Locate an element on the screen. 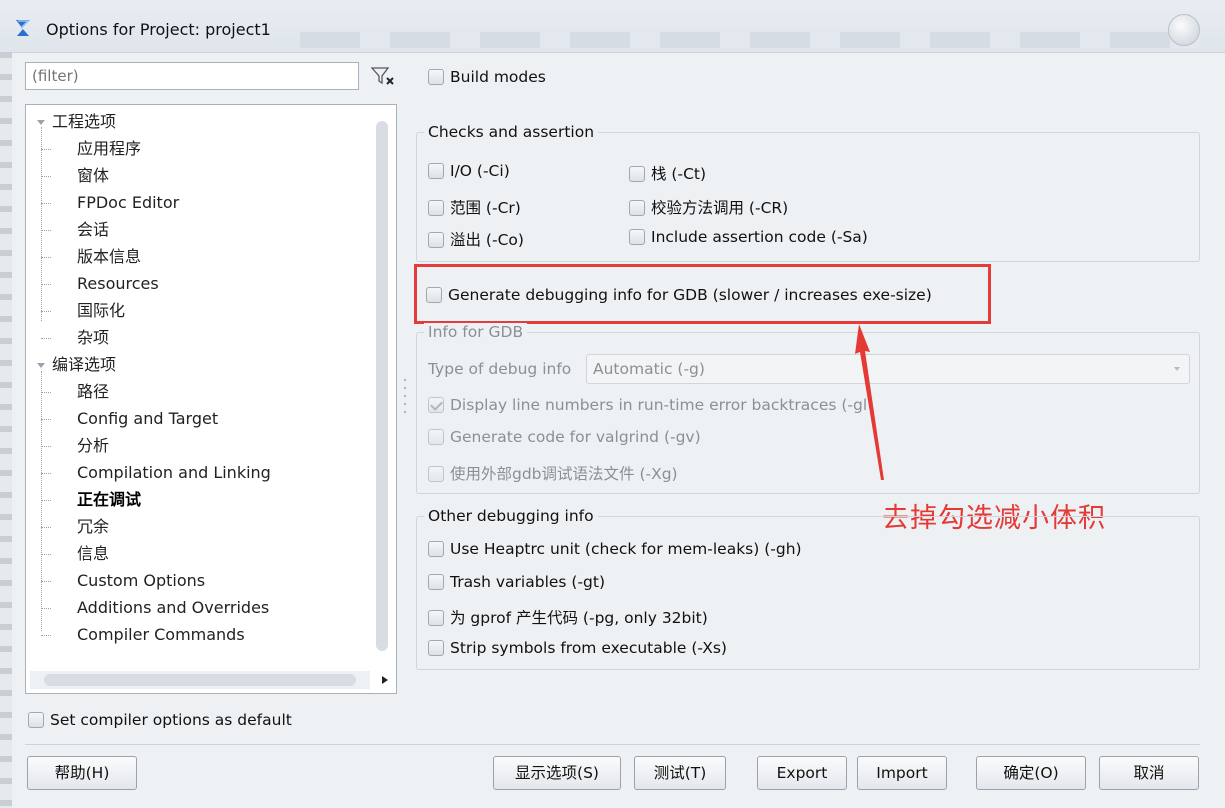 The height and width of the screenshot is (808, 1225). valgrind-row: Generate code for valgrind (-gv) is located at coordinates (564, 437).